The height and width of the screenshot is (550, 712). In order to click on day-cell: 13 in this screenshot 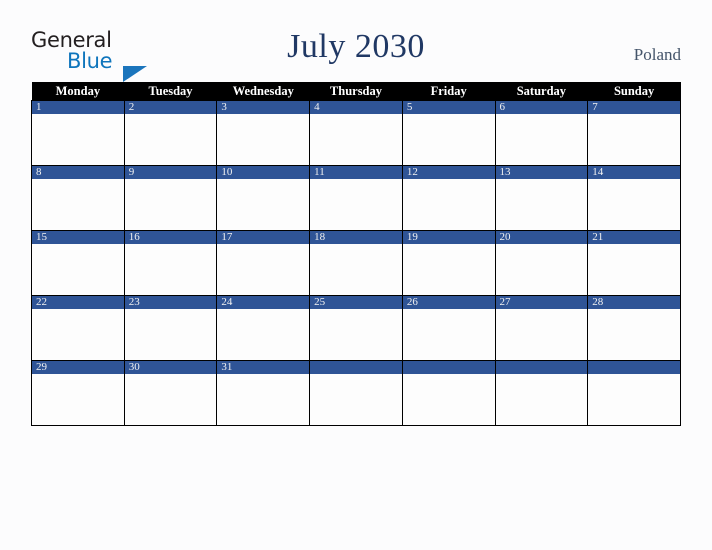, I will do `click(541, 198)`.